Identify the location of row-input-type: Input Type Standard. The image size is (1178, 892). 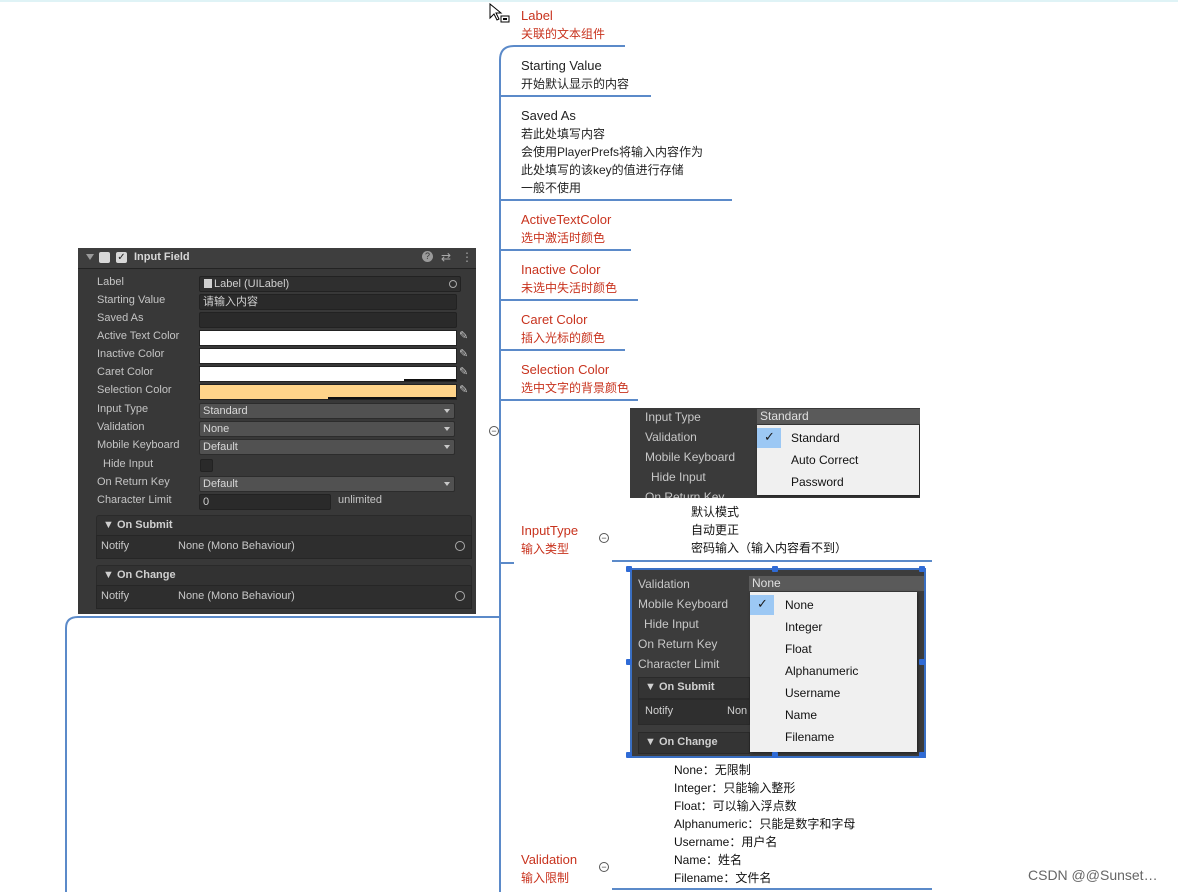
(277, 410).